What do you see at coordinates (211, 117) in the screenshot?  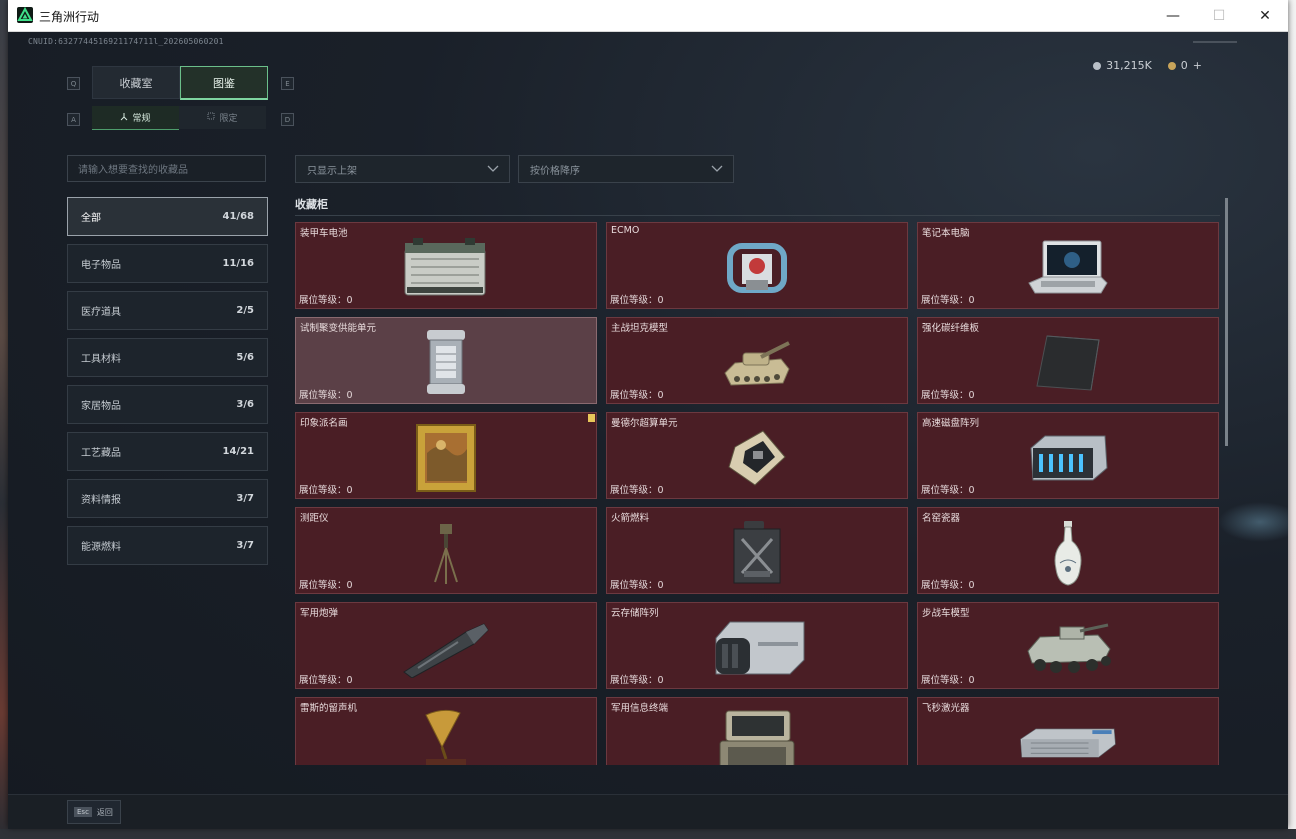 I see `sparkle-icon` at bounding box center [211, 117].